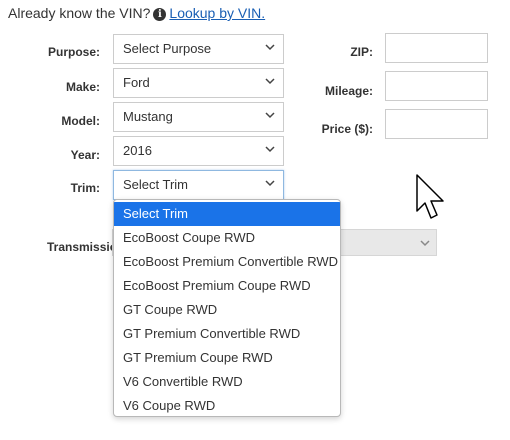 The width and height of the screenshot is (510, 440). I want to click on purpose-select-value: Select Purpose, so click(167, 48).